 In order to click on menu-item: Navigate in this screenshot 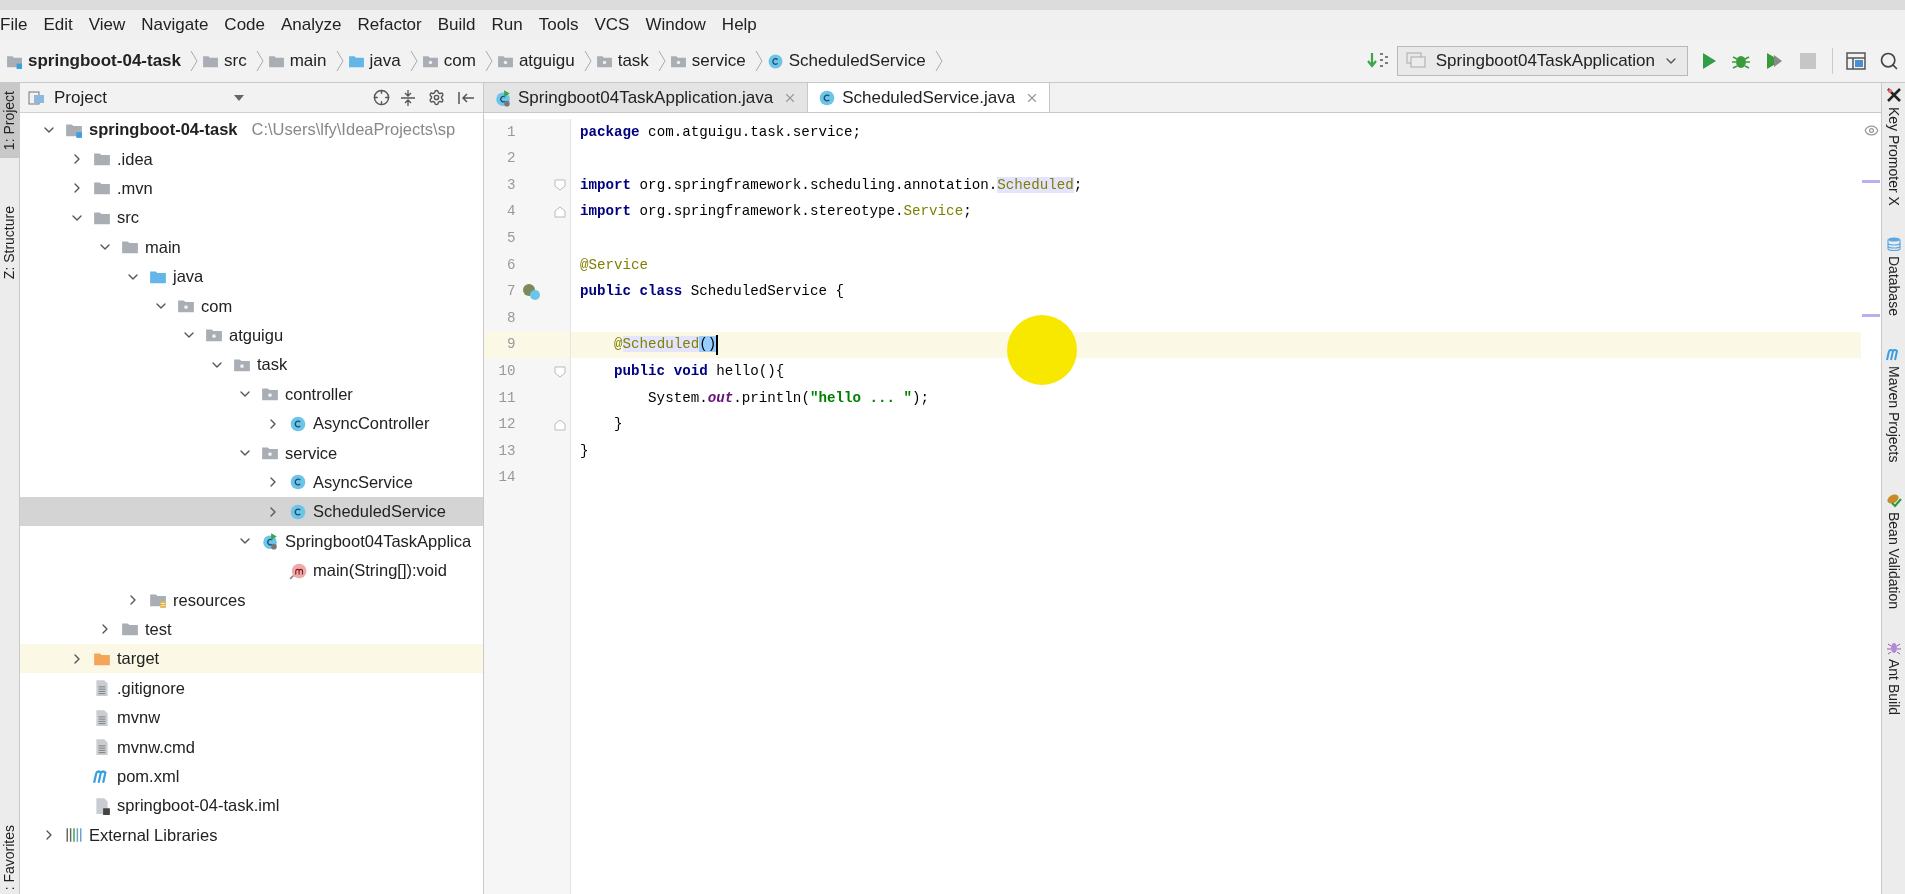, I will do `click(175, 25)`.